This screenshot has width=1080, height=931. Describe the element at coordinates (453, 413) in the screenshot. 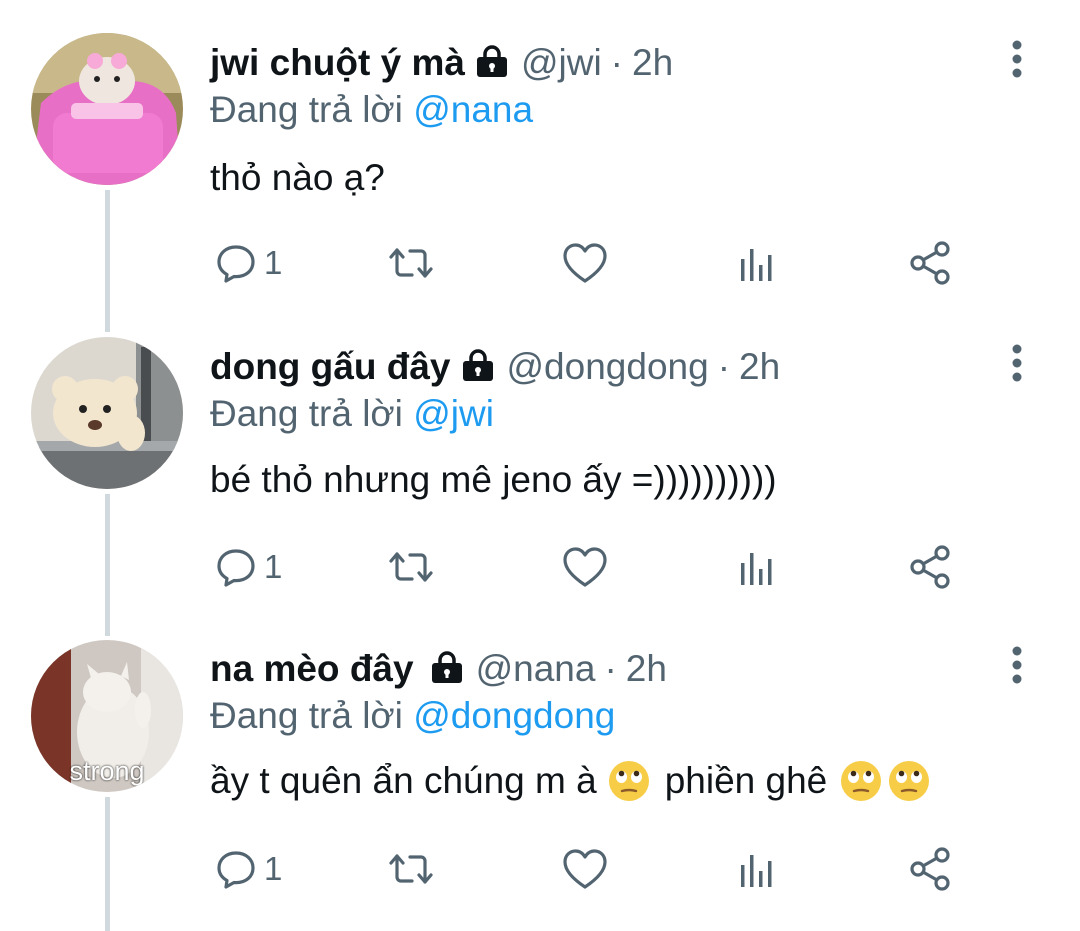

I see `mention-link: @jwi` at that location.